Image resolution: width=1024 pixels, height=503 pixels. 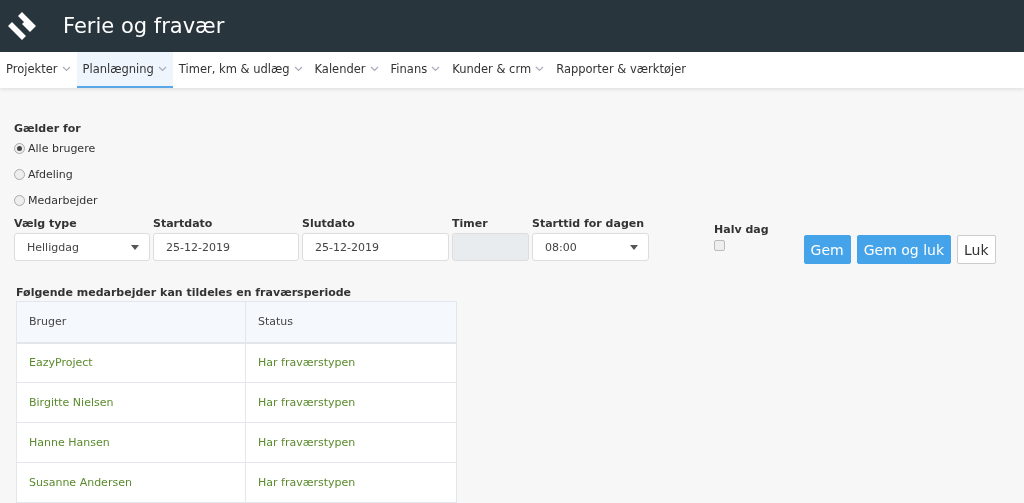 I want to click on select-field: Helligdag, so click(x=82, y=247).